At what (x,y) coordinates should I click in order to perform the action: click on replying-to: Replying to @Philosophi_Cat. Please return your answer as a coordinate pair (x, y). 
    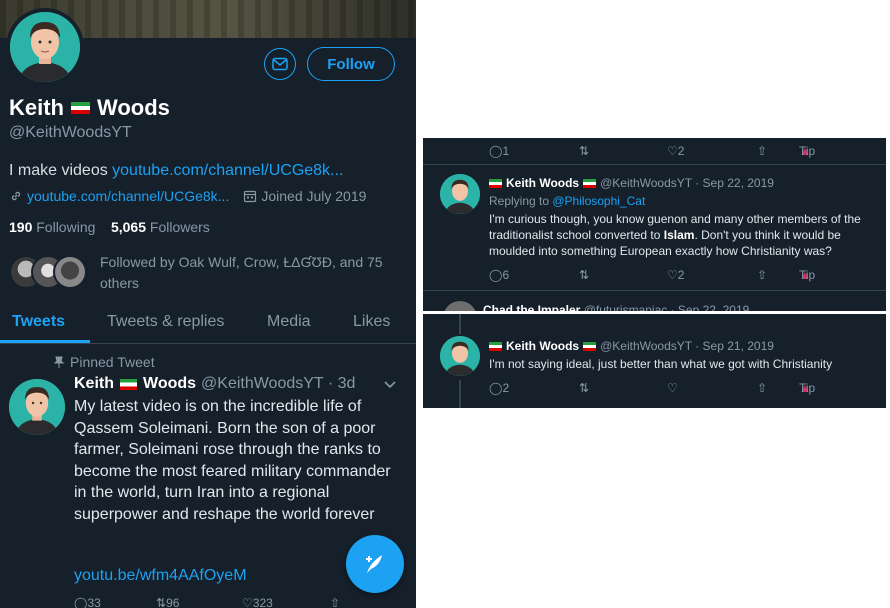
    Looking at the image, I should click on (567, 201).